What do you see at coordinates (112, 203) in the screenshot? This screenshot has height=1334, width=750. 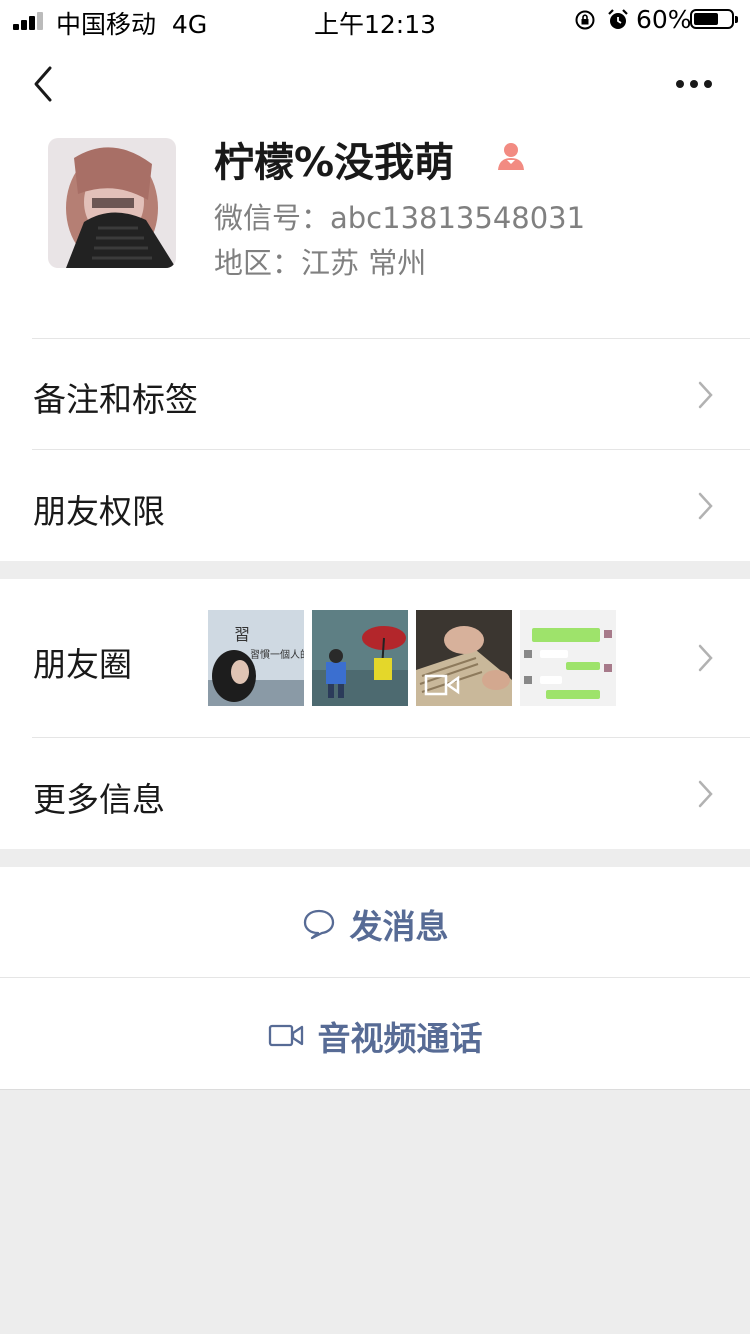 I see `avatar` at bounding box center [112, 203].